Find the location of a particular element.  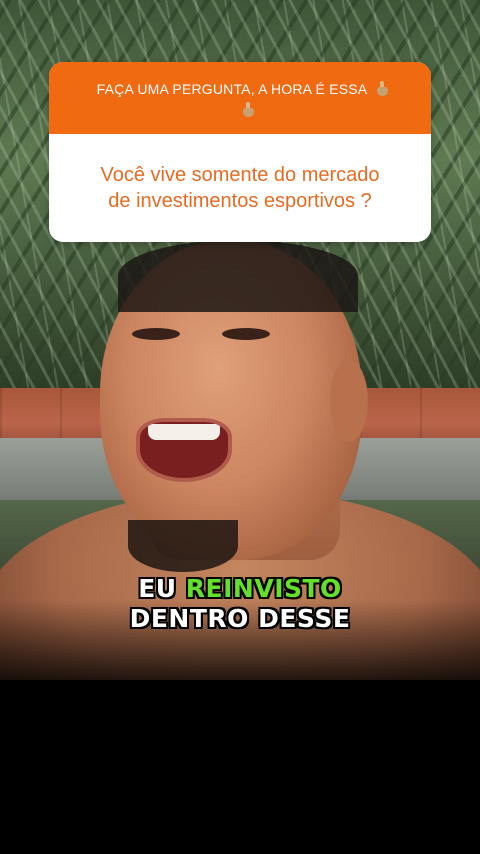

caption-line-2: DENTRO DESSE is located at coordinates (240, 618).